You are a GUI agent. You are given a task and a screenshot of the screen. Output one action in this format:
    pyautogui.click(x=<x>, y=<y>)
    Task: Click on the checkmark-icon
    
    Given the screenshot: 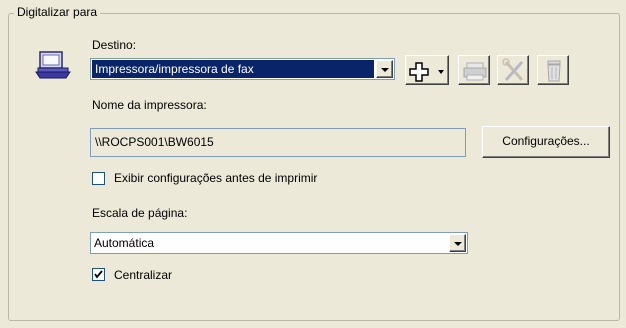 What is the action you would take?
    pyautogui.click(x=98, y=274)
    